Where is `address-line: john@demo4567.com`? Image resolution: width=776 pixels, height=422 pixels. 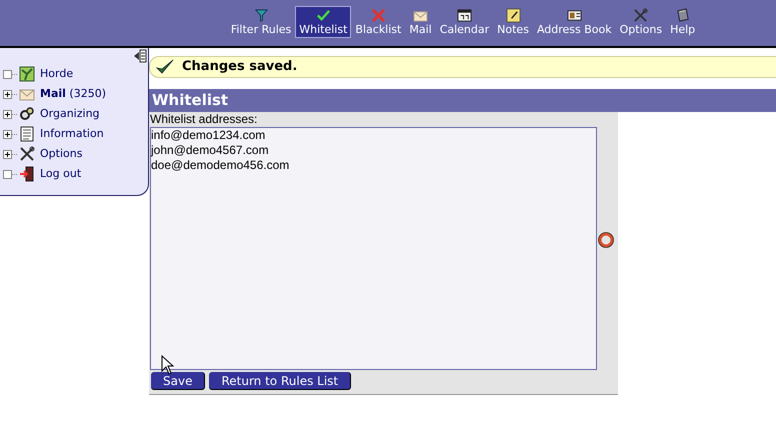 address-line: john@demo4567.com is located at coordinates (210, 150).